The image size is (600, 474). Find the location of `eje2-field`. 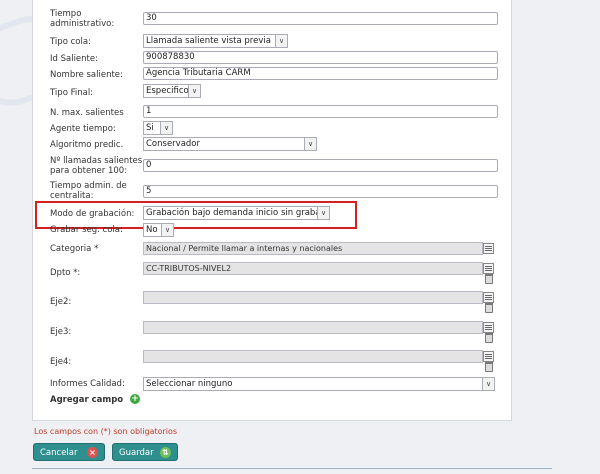

eje2-field is located at coordinates (313, 297).